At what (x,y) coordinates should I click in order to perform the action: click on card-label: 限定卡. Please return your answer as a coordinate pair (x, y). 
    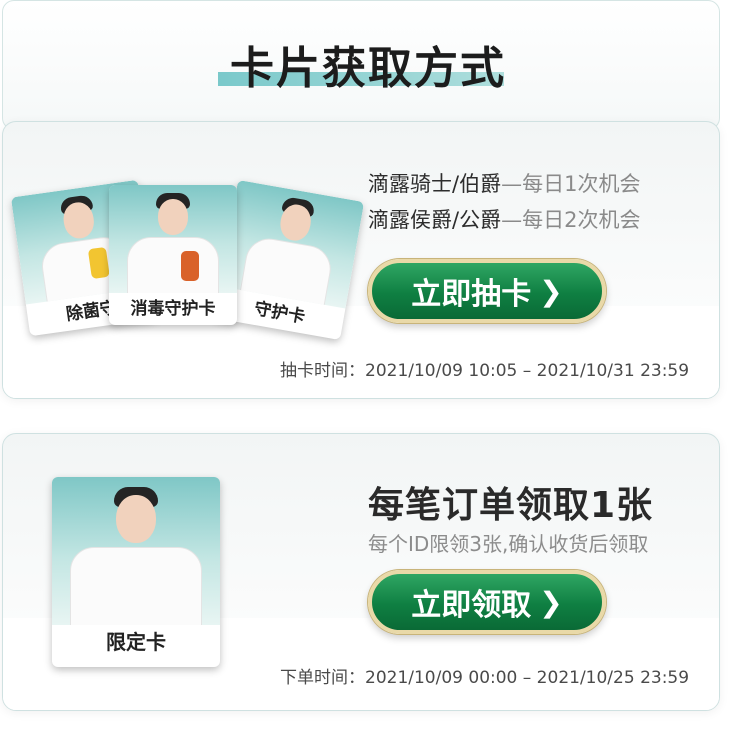
    Looking at the image, I should click on (136, 642).